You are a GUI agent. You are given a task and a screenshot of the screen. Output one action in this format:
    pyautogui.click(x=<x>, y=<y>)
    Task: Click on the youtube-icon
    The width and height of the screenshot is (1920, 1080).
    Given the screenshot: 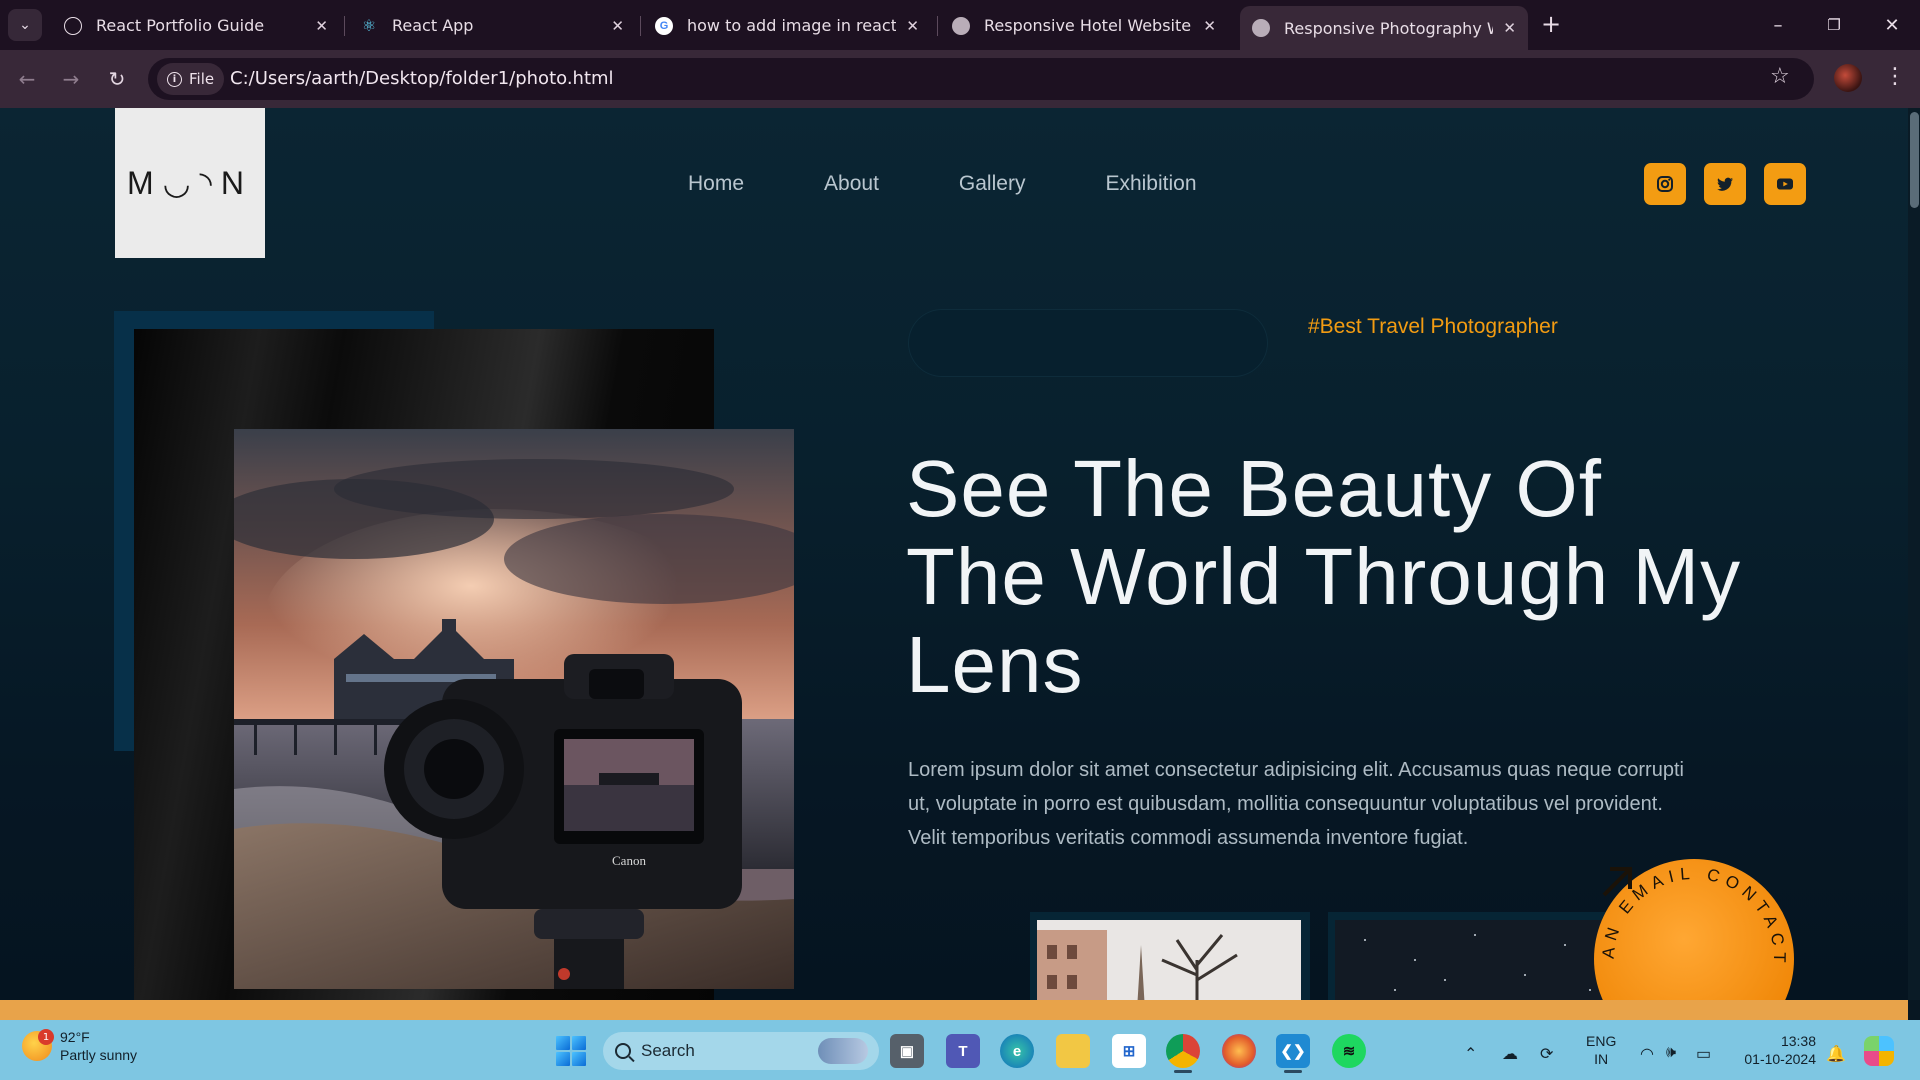 What is the action you would take?
    pyautogui.click(x=1785, y=184)
    